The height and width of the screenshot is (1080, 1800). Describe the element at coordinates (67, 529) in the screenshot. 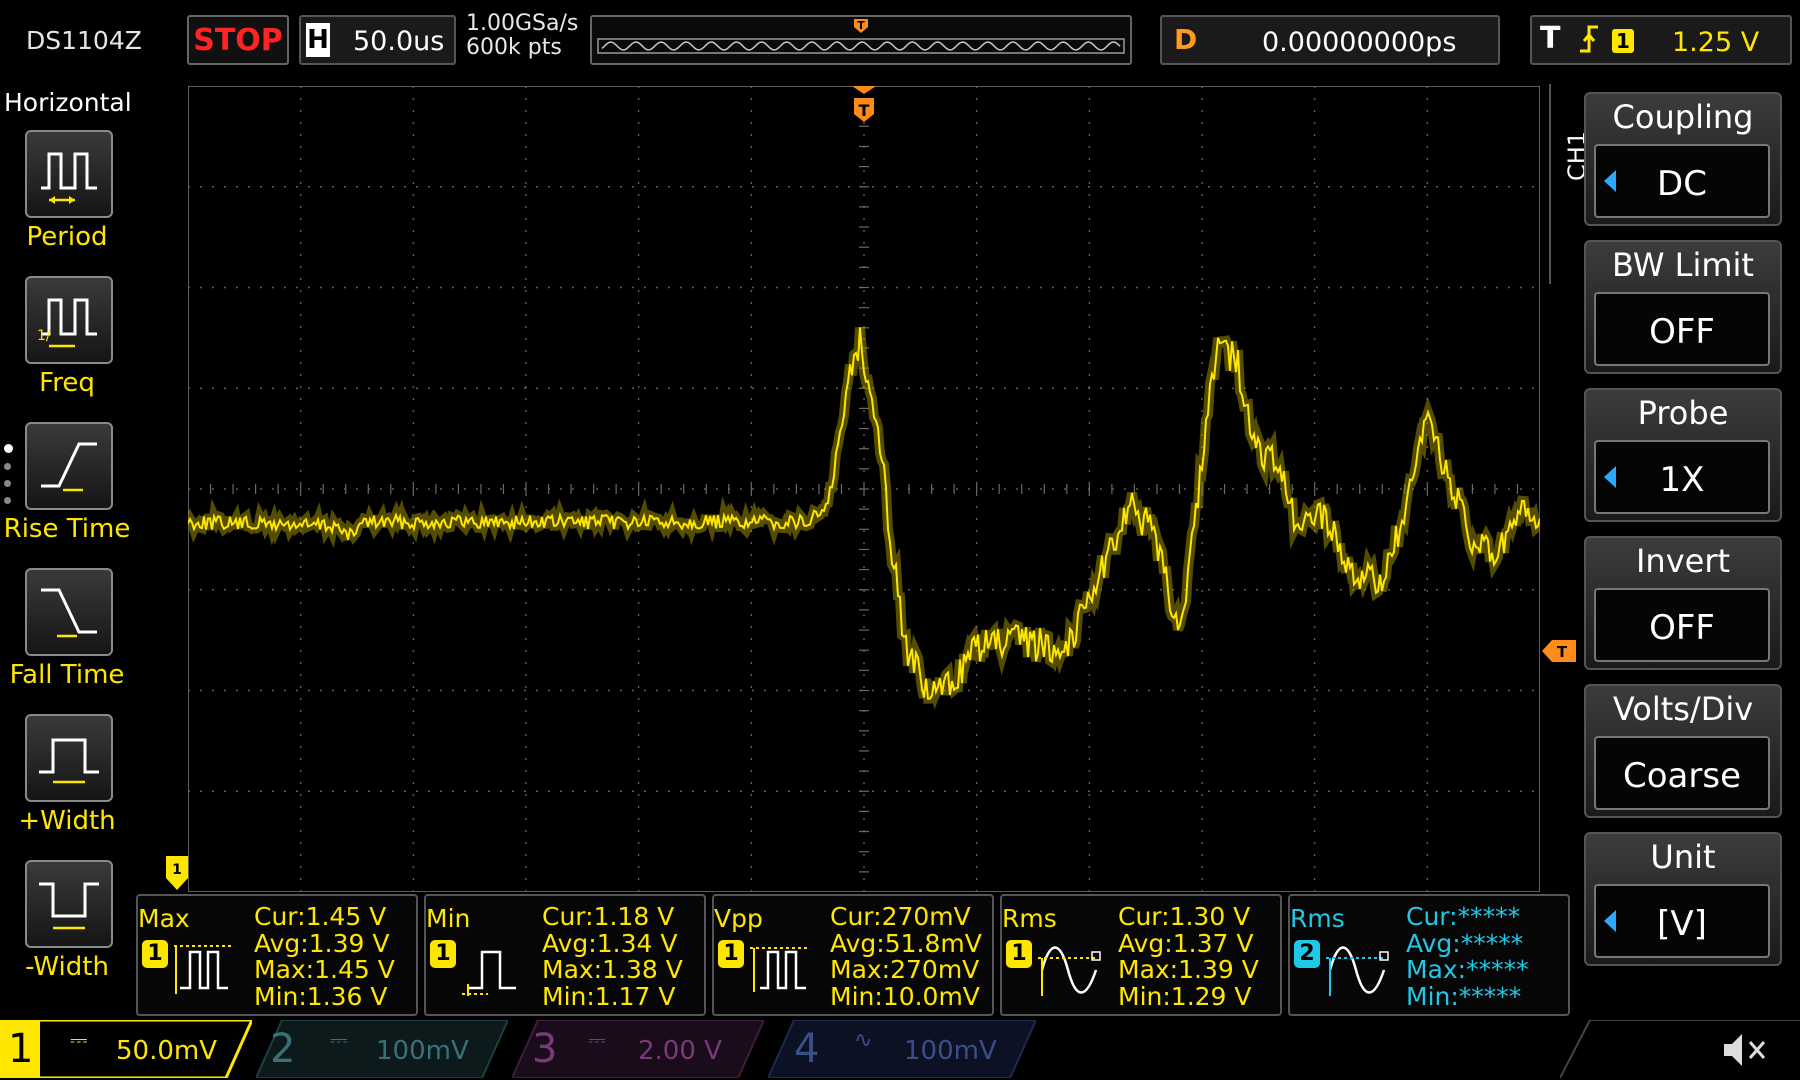

I see `rise-time-label: Rise Time` at that location.